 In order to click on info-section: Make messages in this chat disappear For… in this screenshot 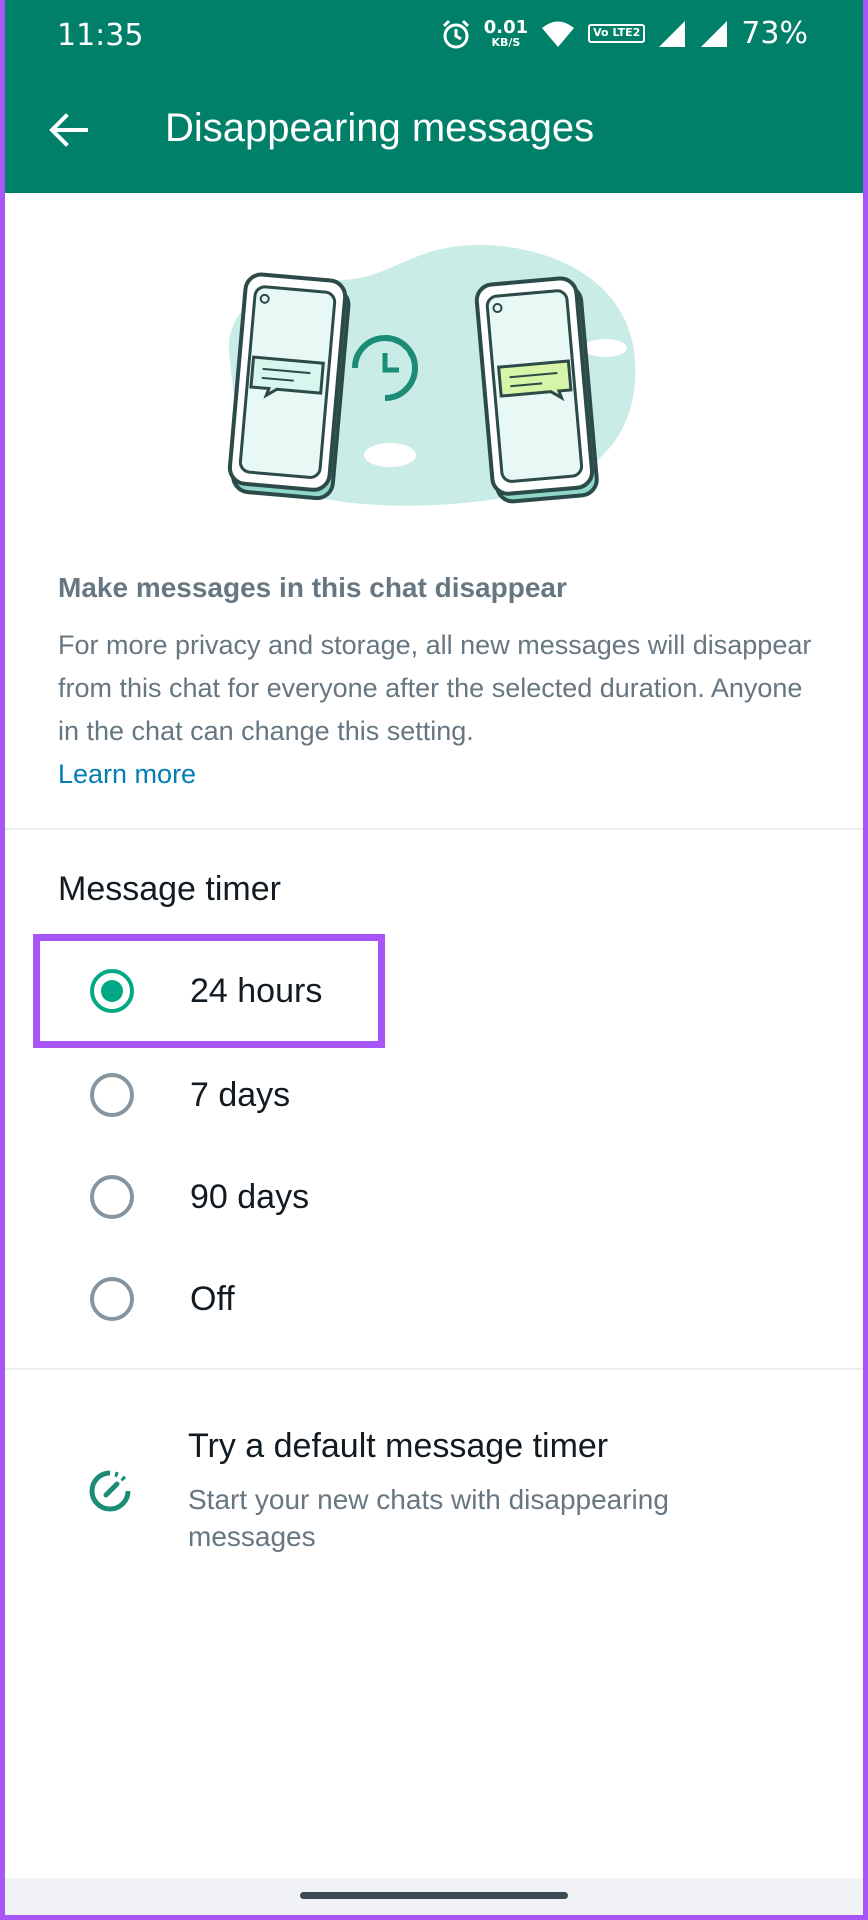, I will do `click(438, 684)`.